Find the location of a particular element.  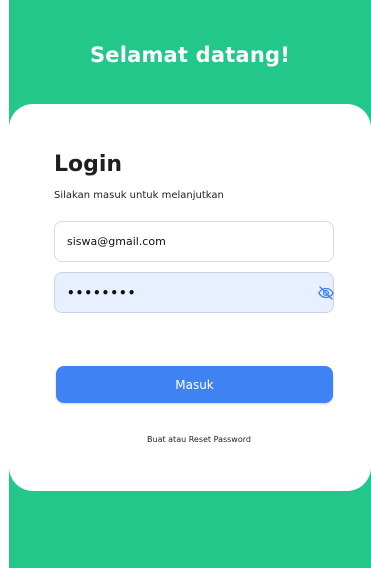

email-field: siswa@gmail.com is located at coordinates (194, 241).